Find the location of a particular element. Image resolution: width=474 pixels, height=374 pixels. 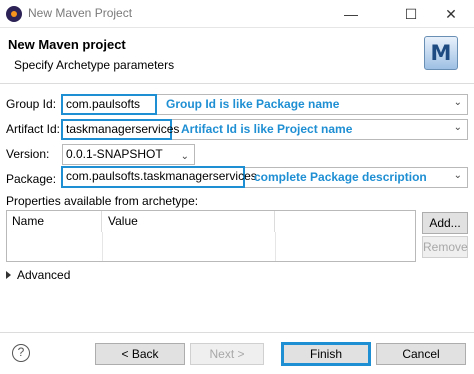

remove-button: Remove is located at coordinates (445, 247).